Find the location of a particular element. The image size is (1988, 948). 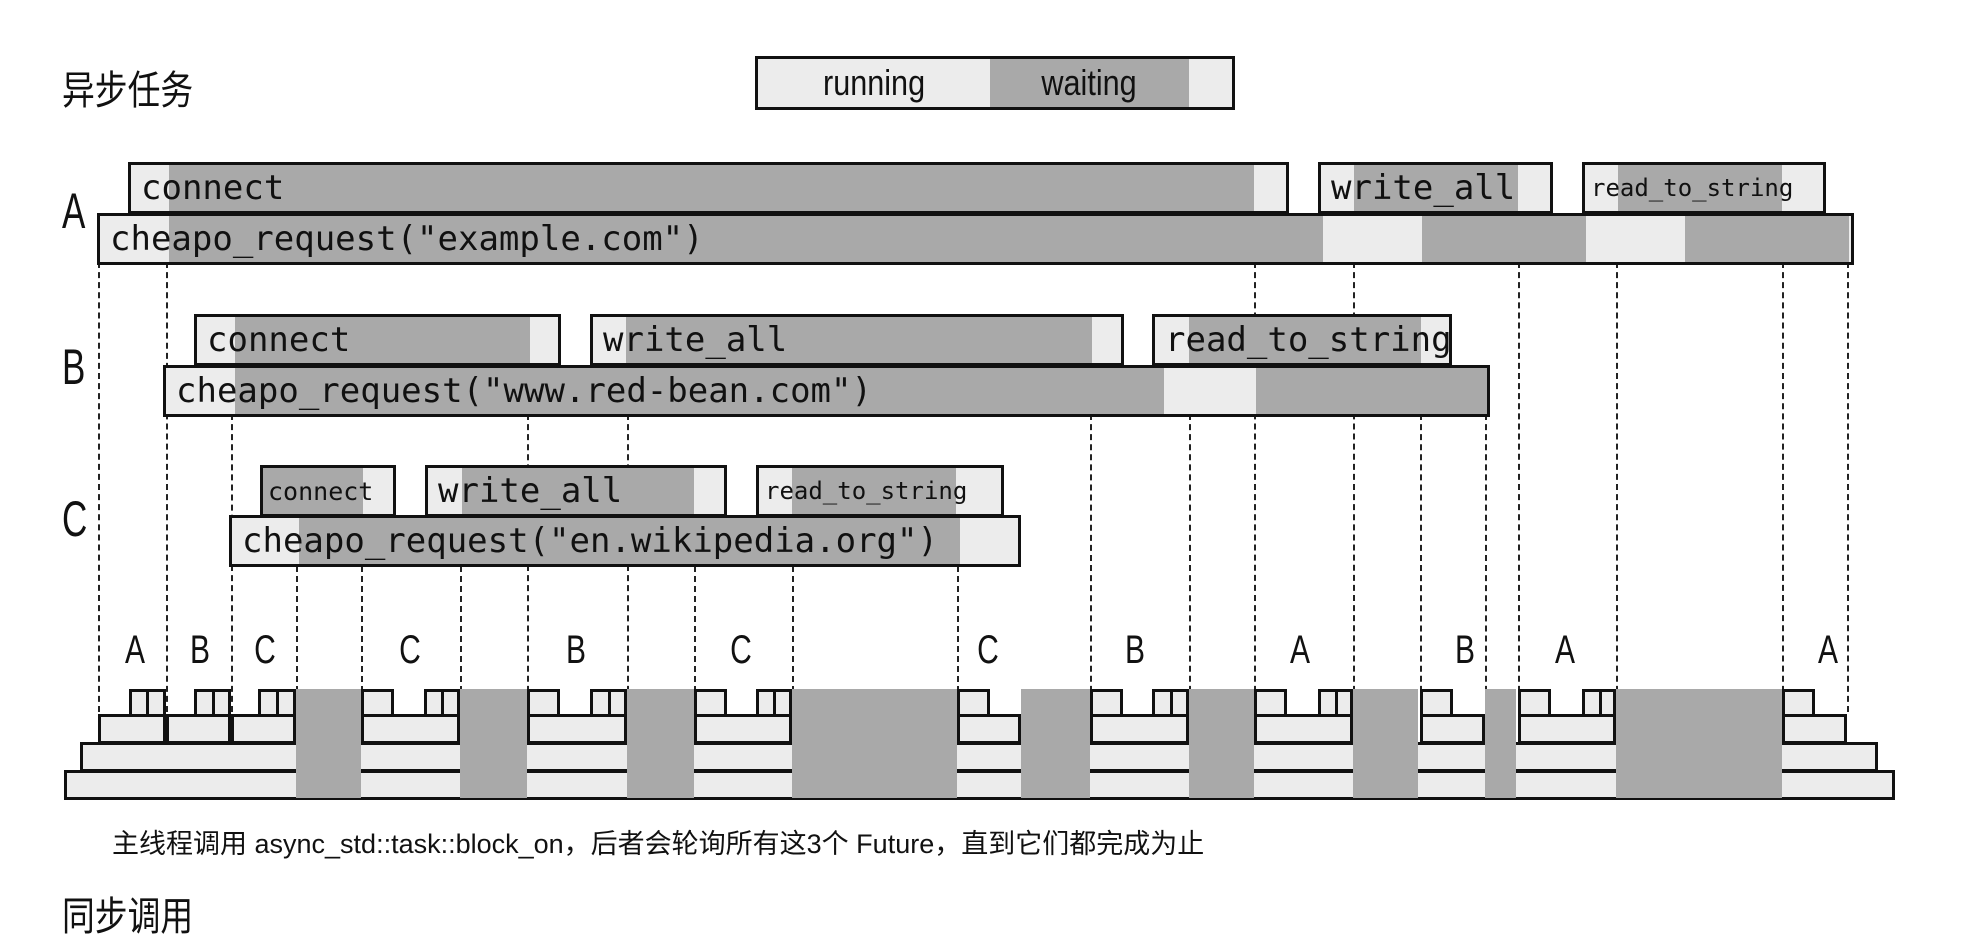

legend-waiting: waiting is located at coordinates (1089, 83).